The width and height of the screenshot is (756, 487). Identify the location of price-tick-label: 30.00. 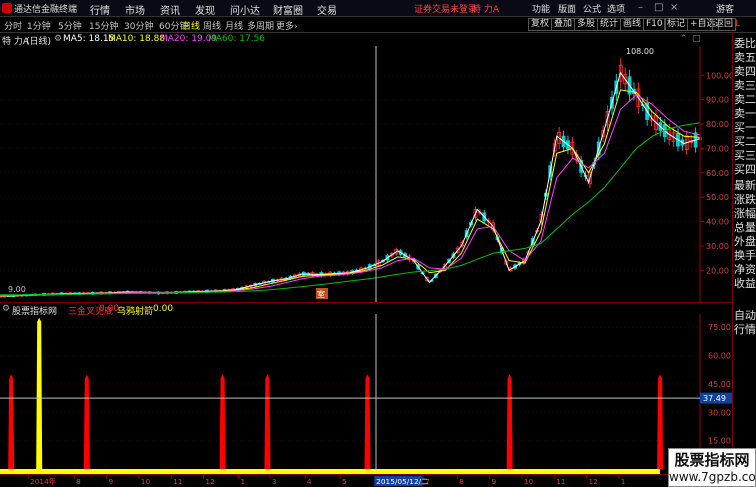
(717, 246).